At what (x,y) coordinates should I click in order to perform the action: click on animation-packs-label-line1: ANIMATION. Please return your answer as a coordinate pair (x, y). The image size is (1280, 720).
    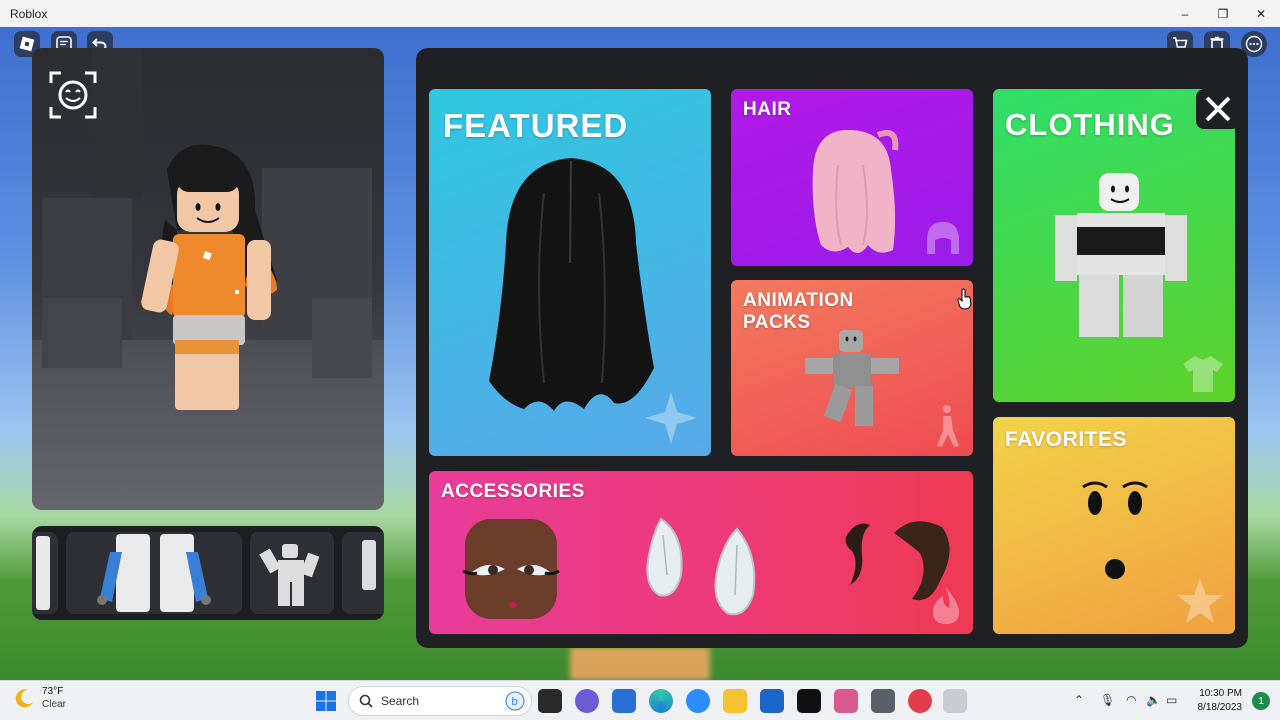
    Looking at the image, I should click on (798, 300).